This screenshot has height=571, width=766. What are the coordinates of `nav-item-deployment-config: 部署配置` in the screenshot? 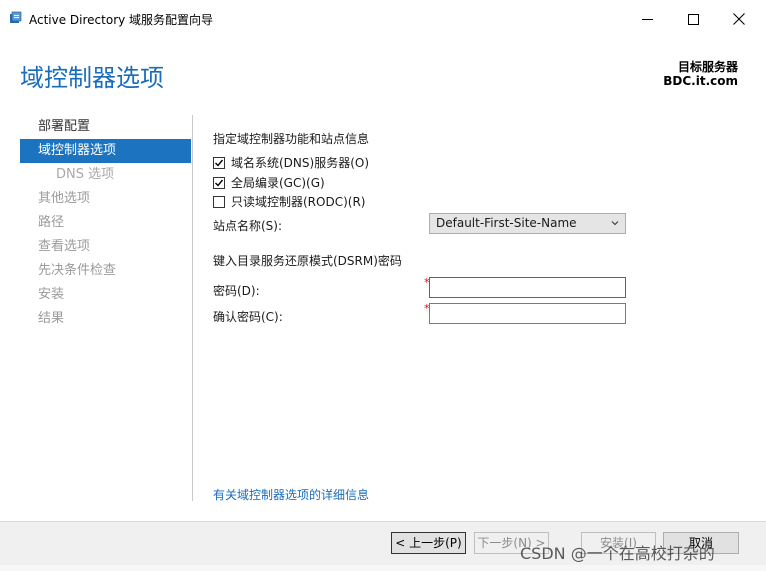 It's located at (105, 127).